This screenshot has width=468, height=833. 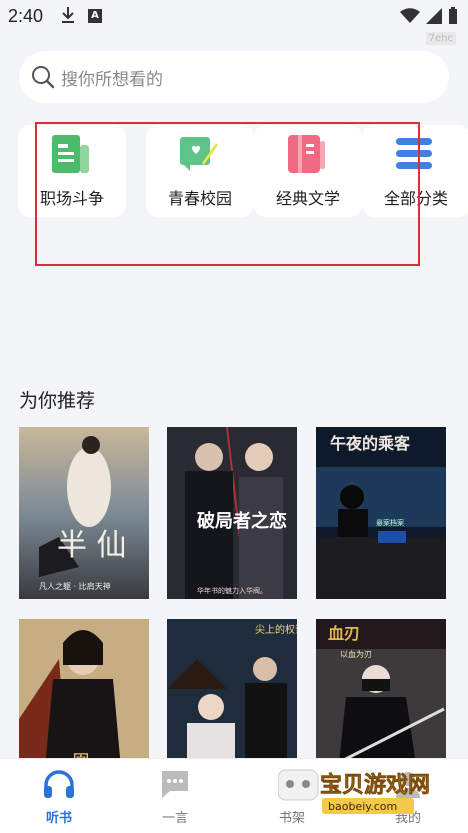 I want to click on cover-subtitle: 悬案档案, so click(x=390, y=522).